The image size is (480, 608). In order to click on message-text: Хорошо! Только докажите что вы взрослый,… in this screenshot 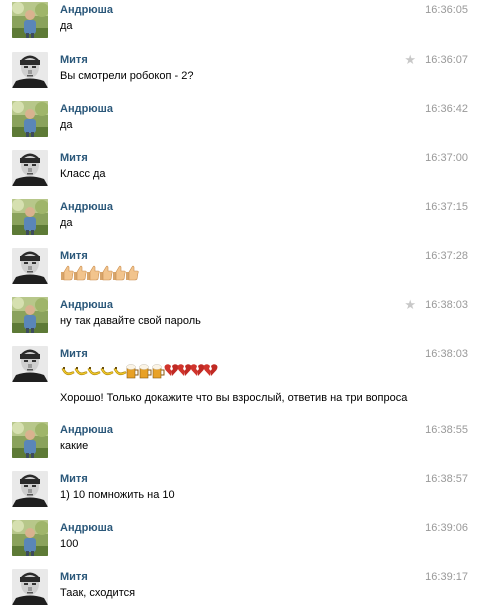, I will do `click(234, 398)`.